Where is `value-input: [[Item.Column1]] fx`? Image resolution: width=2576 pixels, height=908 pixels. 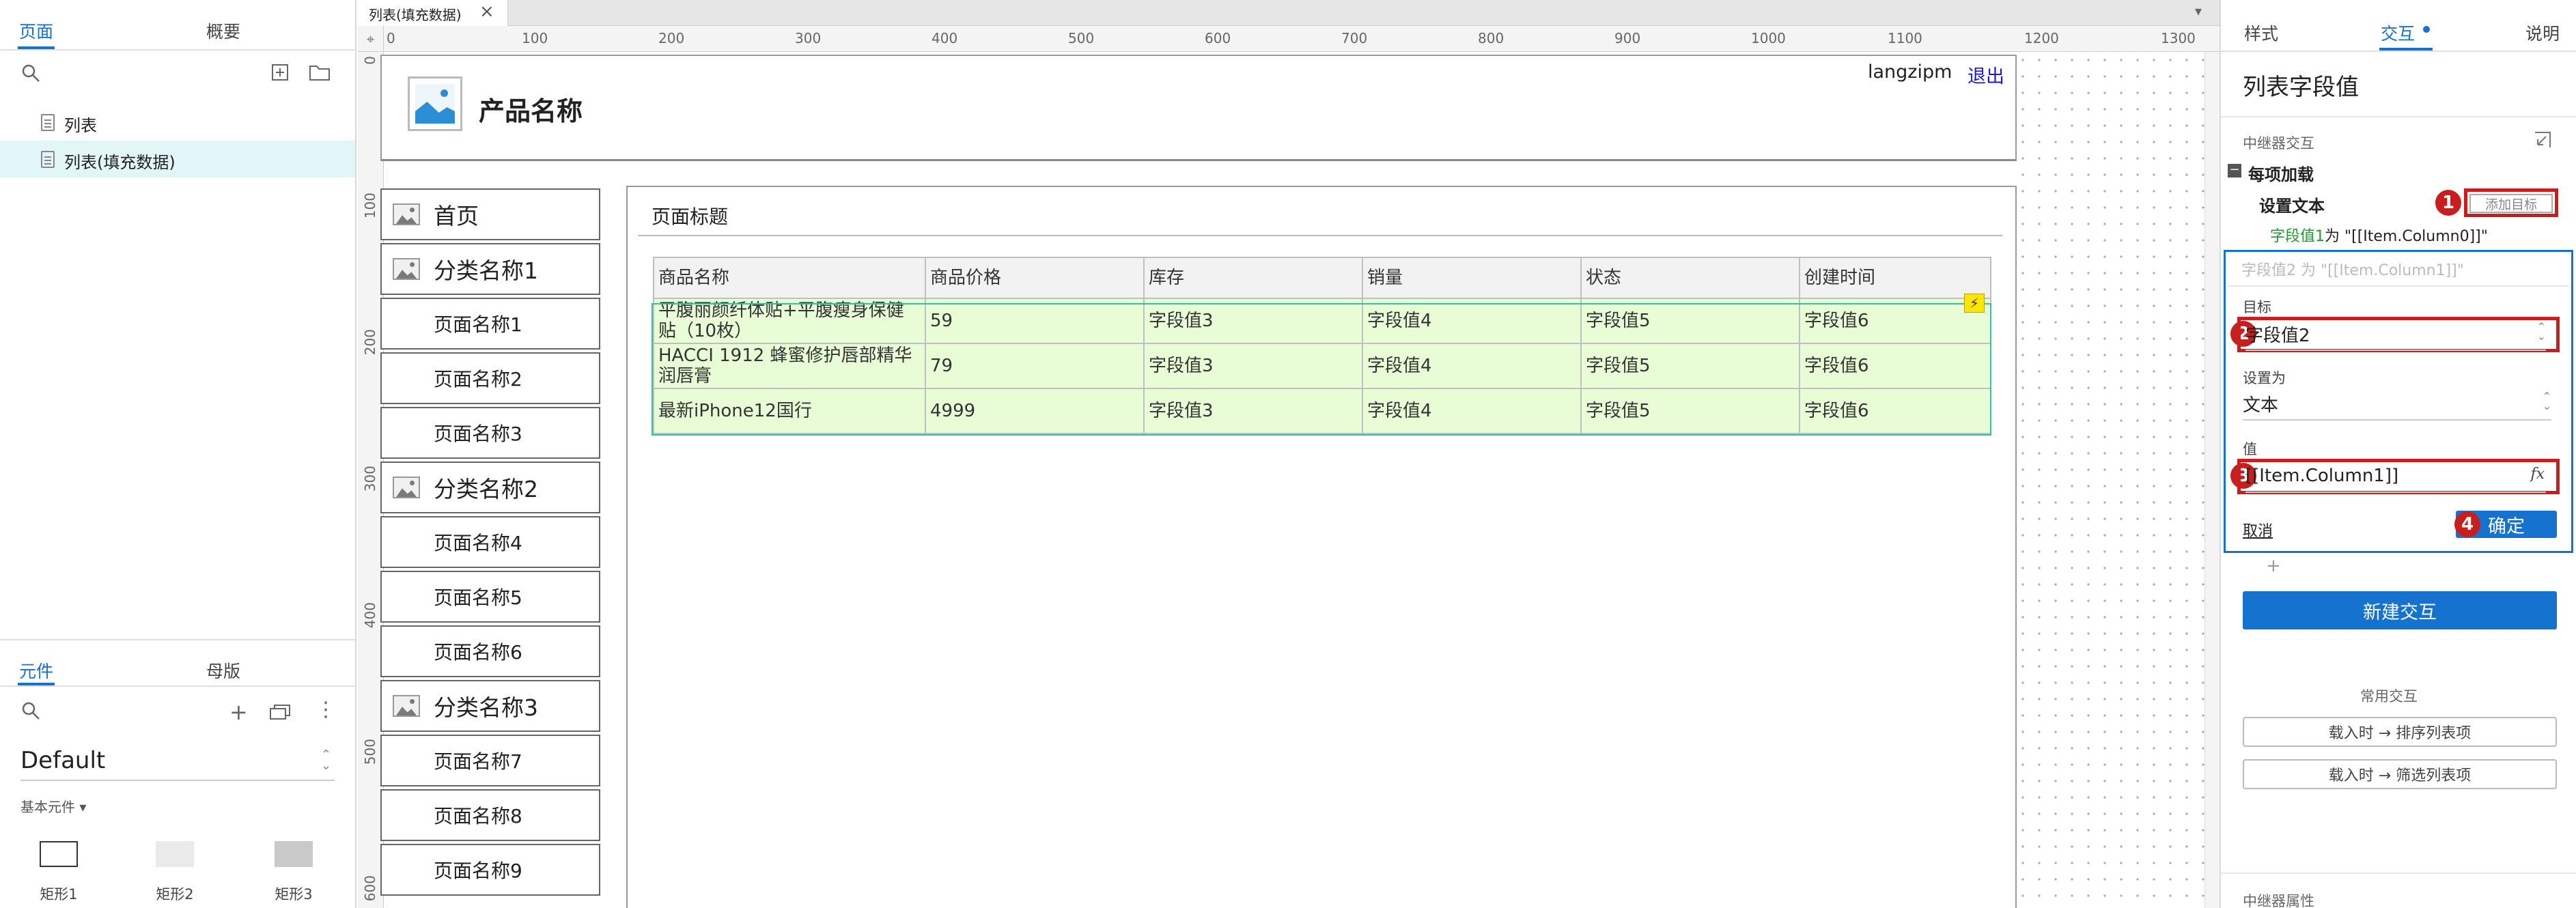 value-input: [[Item.Column1]] fx is located at coordinates (2395, 476).